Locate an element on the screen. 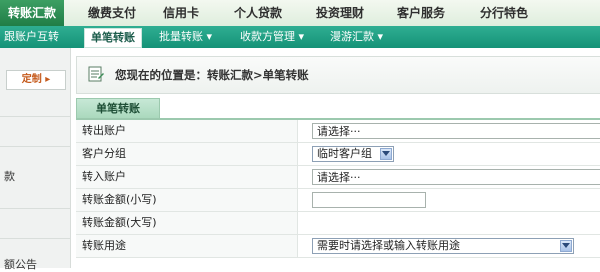  form-row-to-account: 转入账户 请选择··· is located at coordinates (338, 177).